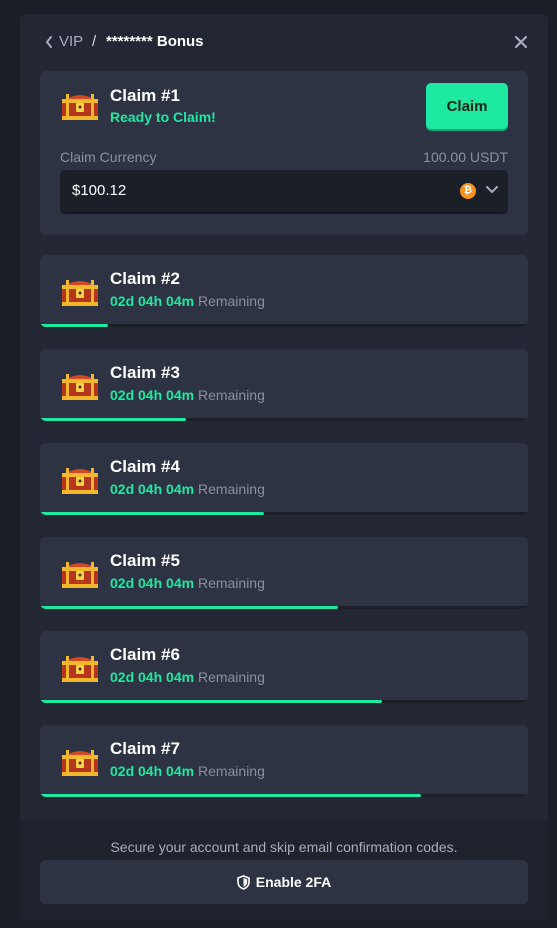 The height and width of the screenshot is (928, 557). I want to click on close-icon, so click(521, 42).